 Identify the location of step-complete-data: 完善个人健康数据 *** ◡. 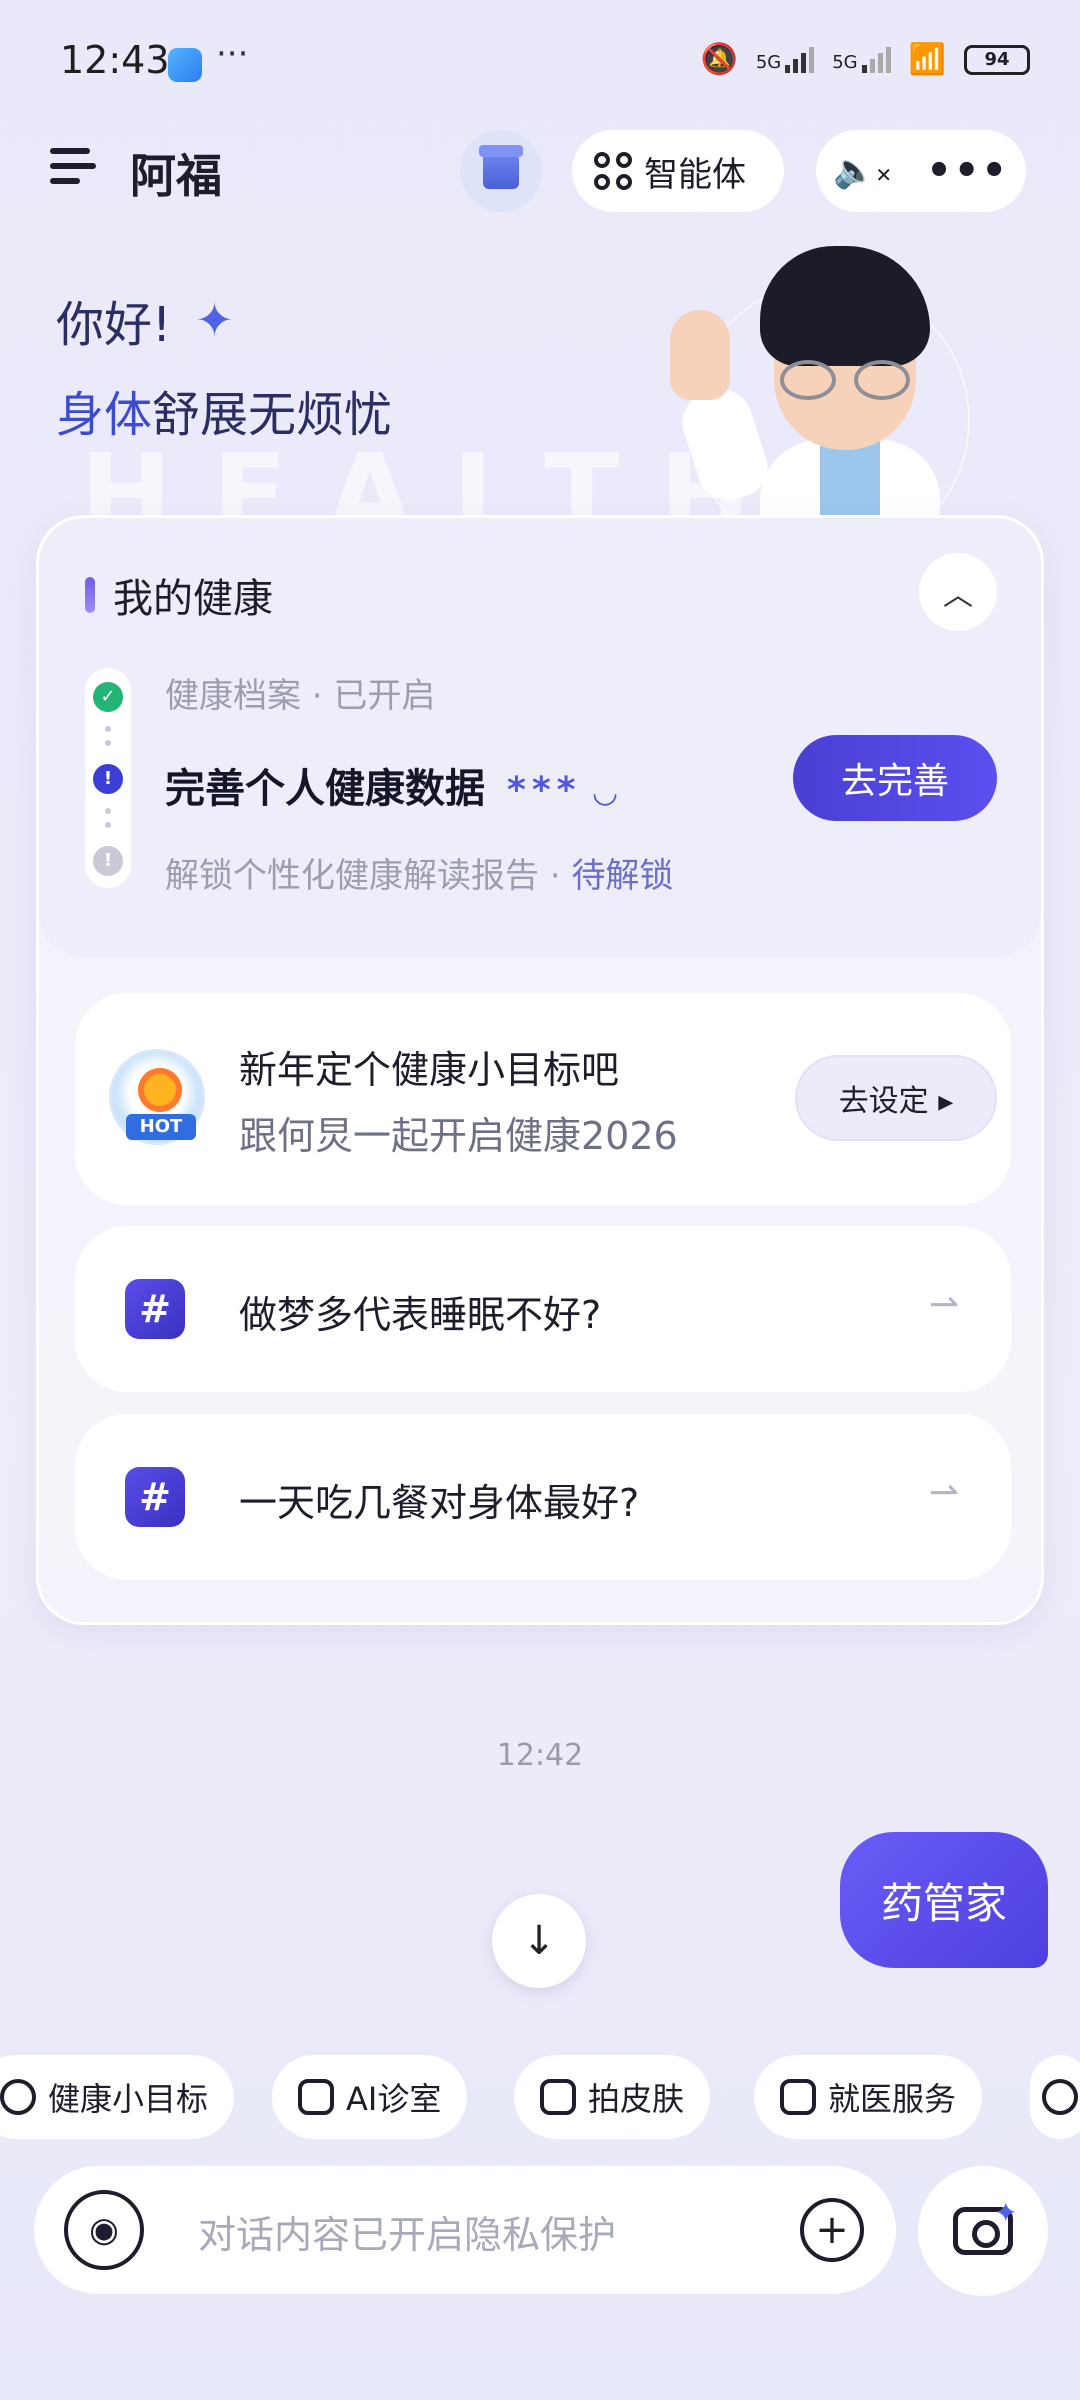
(391, 789).